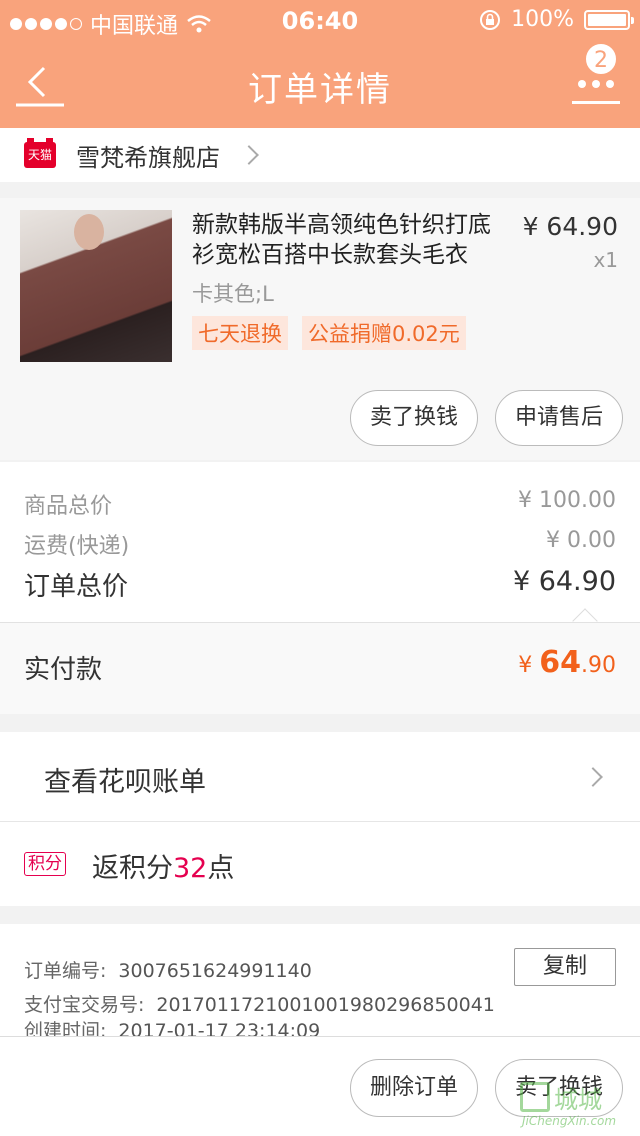  Describe the element at coordinates (320, 64) in the screenshot. I see `top-bar: 中国联通 06:40 100% 订单详情 2` at that location.